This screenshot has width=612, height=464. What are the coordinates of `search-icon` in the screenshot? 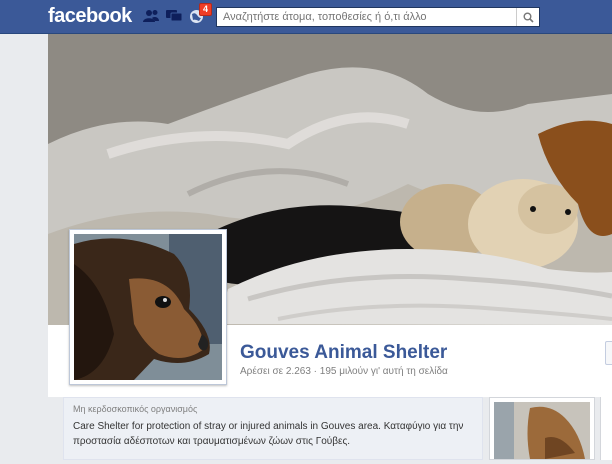 It's located at (528, 17).